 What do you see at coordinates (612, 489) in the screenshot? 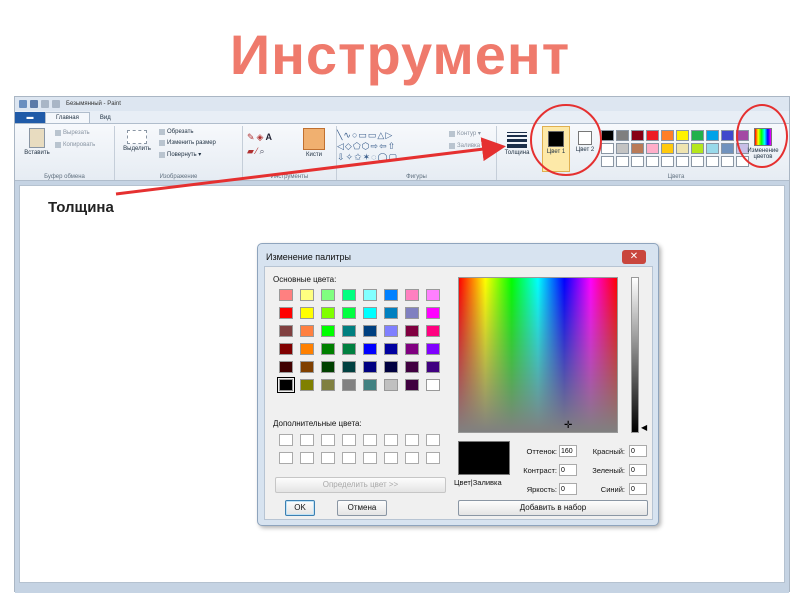
I see `blue-label: Синий:` at bounding box center [612, 489].